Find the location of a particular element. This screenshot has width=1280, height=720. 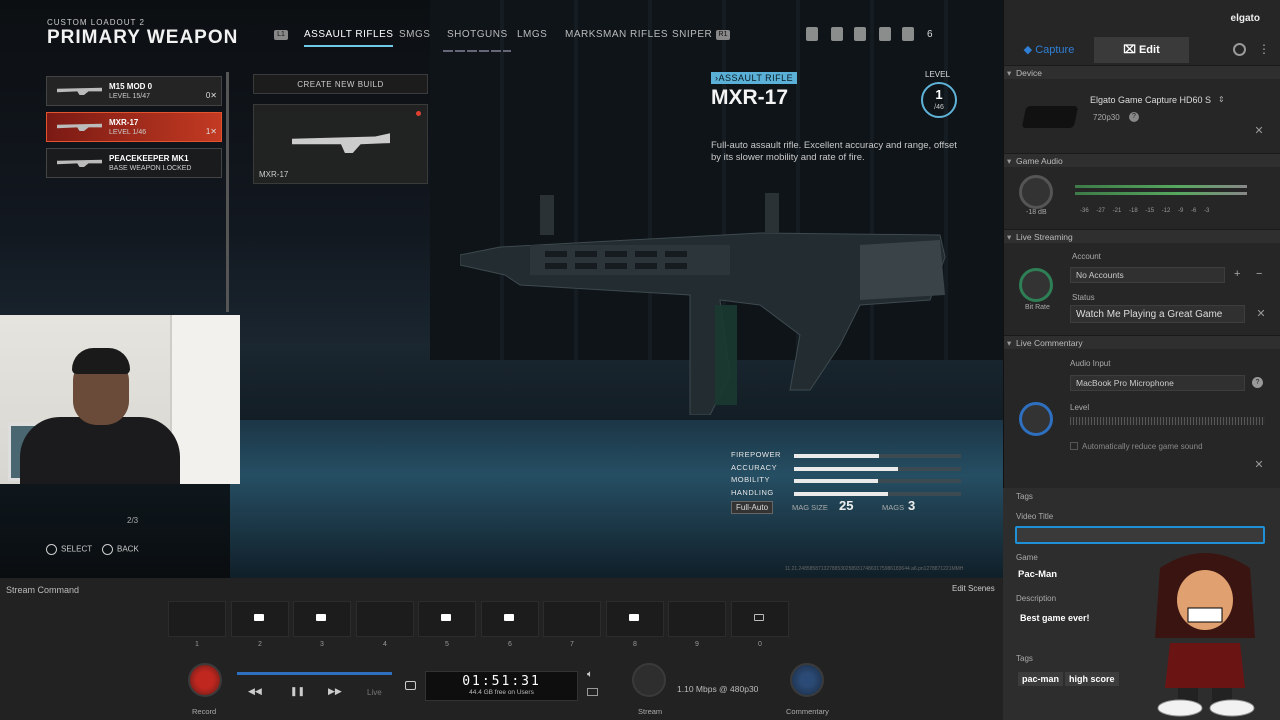

account-label: Account is located at coordinates (1086, 256).